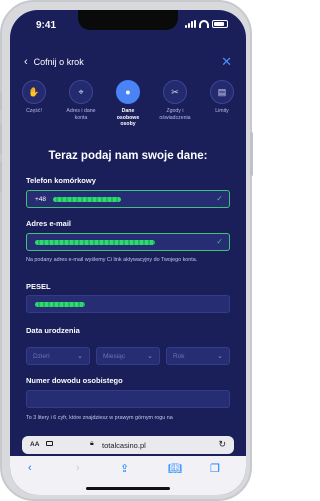 The image size is (320, 501). Describe the element at coordinates (95, 242) in the screenshot. I see `redacted-email` at that location.